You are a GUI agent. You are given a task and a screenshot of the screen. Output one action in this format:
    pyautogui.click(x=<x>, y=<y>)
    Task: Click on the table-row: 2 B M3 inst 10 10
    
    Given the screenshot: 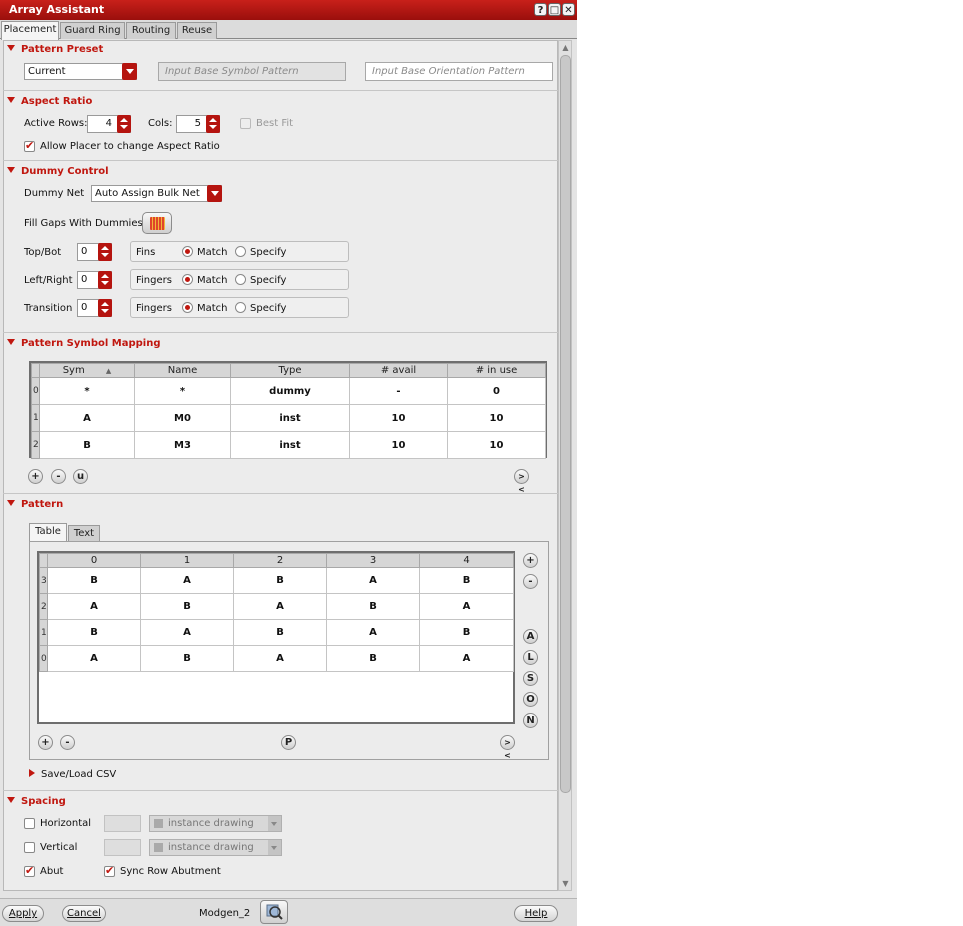 What is the action you would take?
    pyautogui.click(x=288, y=445)
    